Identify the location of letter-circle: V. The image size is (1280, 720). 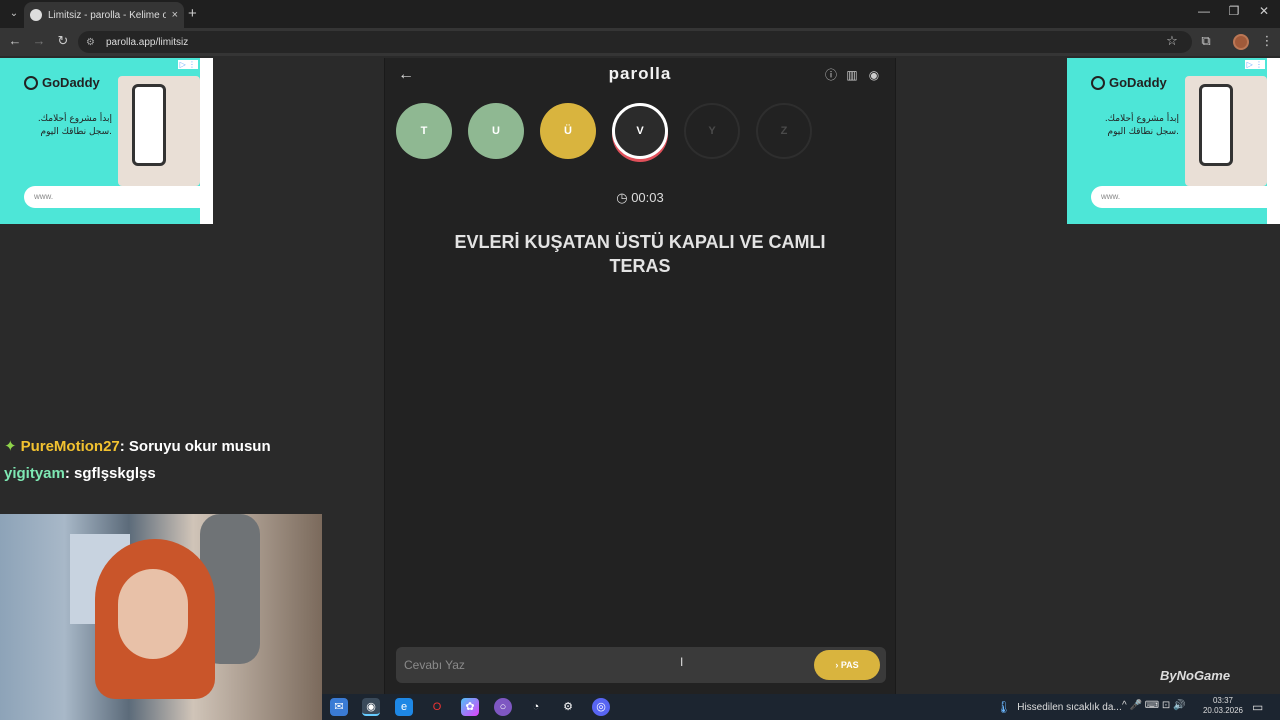
(640, 131).